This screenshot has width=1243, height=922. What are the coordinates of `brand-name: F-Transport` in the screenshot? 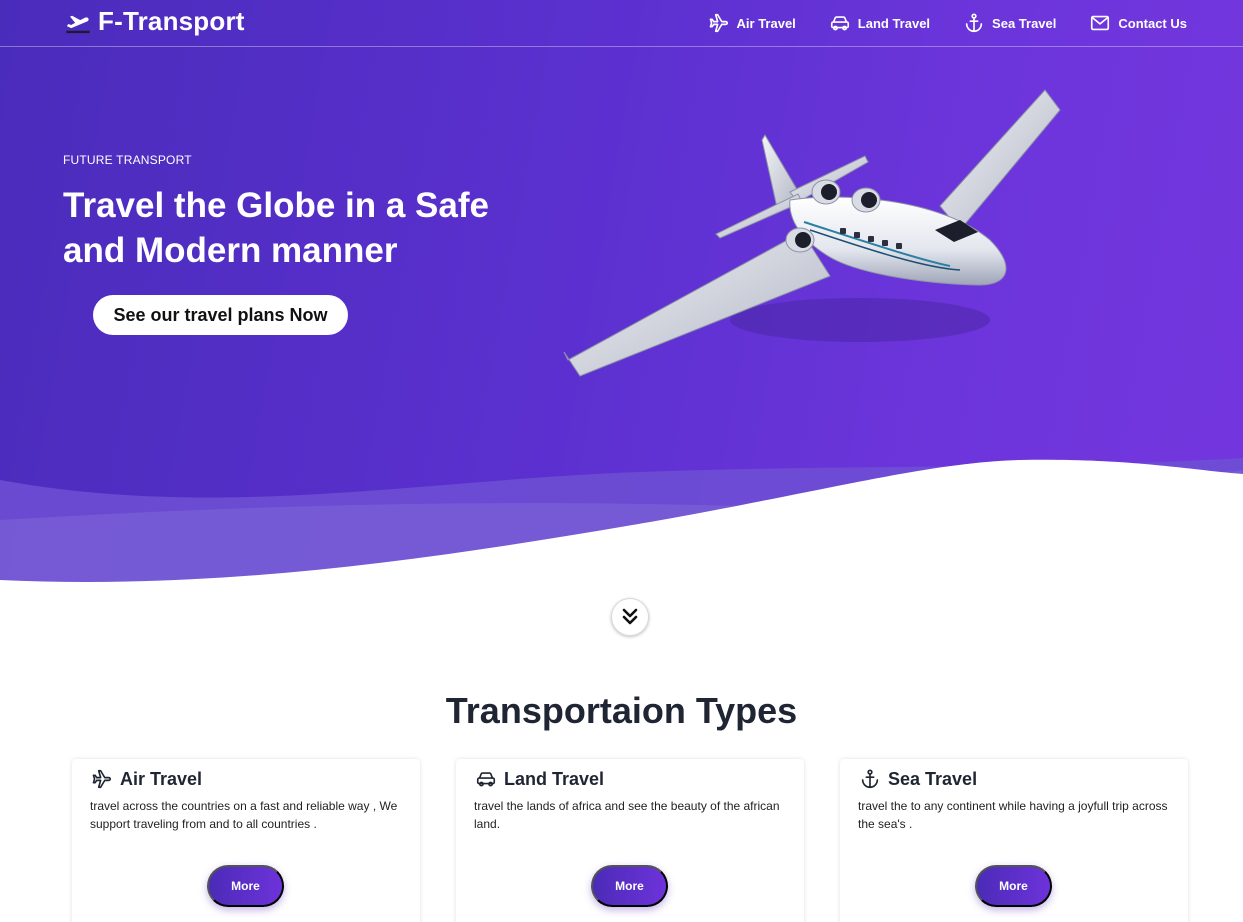 It's located at (171, 21).